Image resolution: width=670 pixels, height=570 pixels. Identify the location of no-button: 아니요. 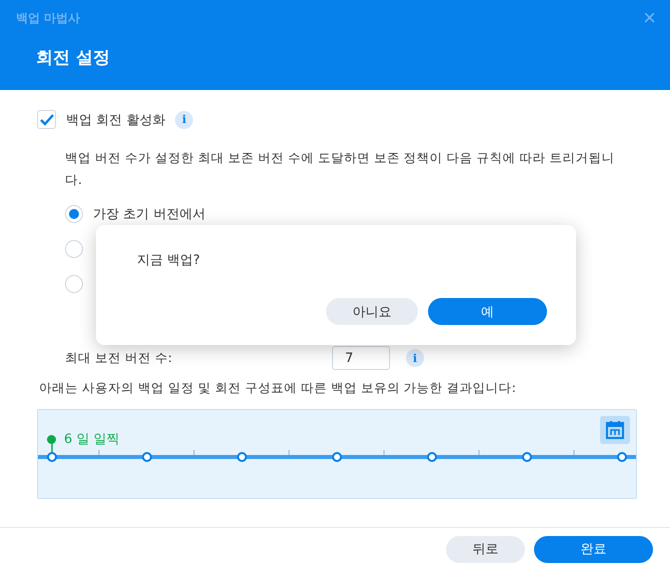
(372, 311).